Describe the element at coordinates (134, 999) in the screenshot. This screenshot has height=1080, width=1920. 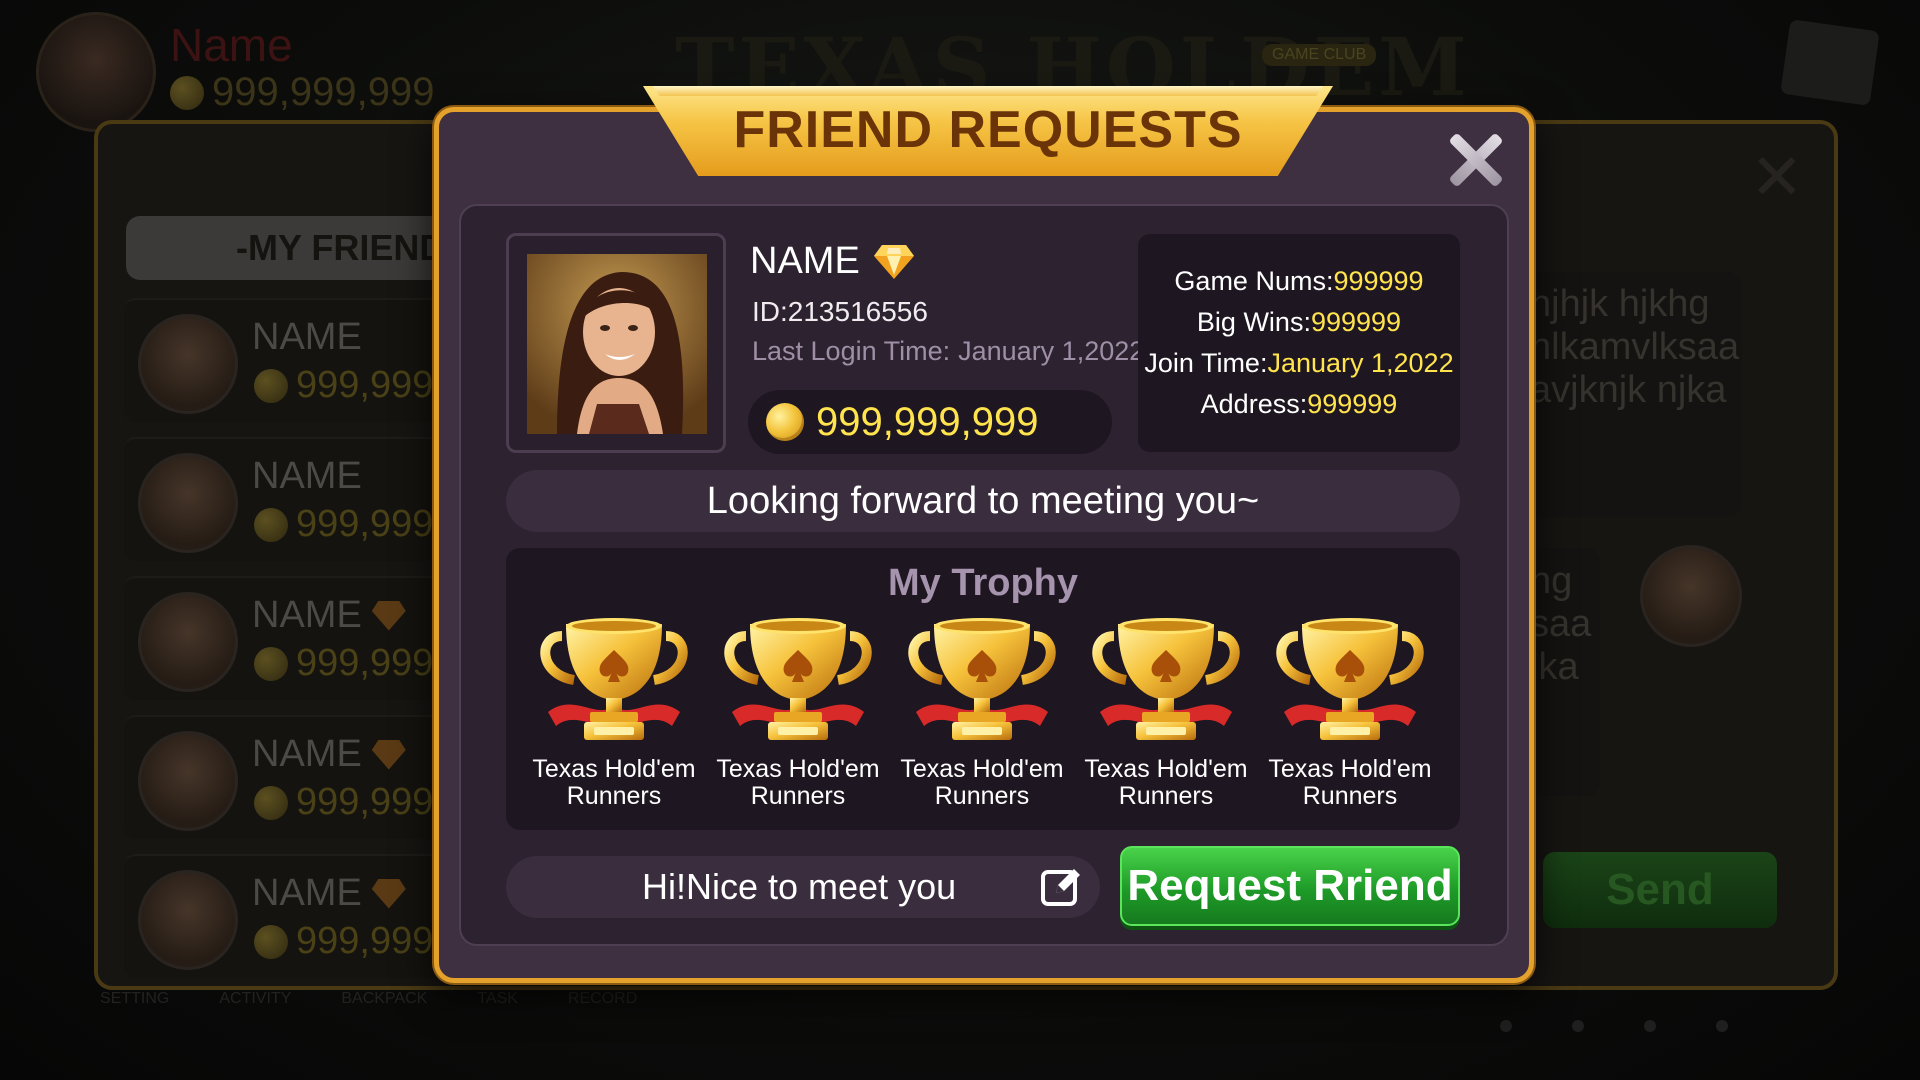
I see `nav-setting: SETTING` at that location.